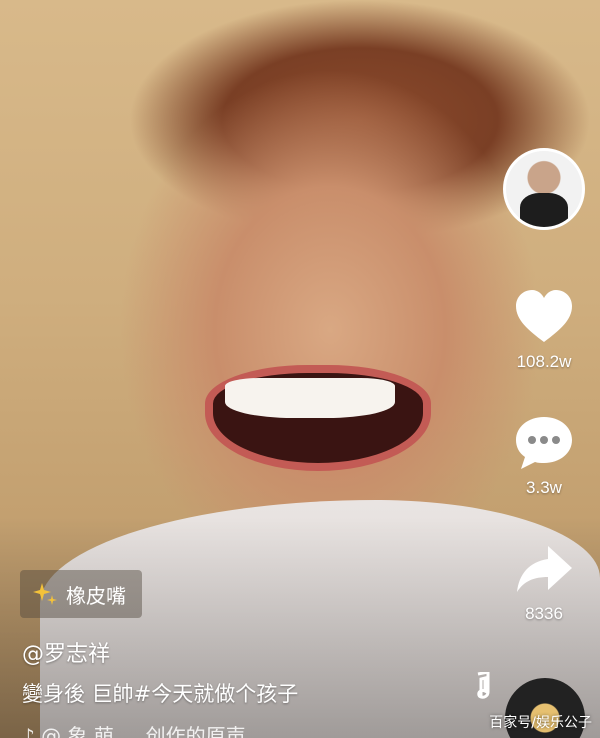  Describe the element at coordinates (96, 595) in the screenshot. I see `effect-tag-label: 橡皮嘴` at that location.